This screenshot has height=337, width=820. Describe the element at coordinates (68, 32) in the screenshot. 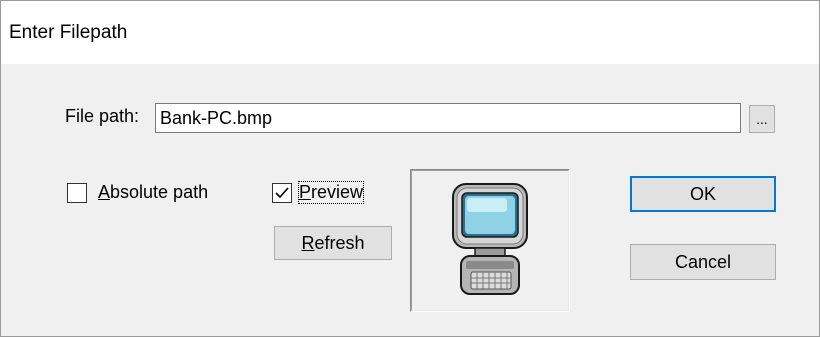

I see `dialog-title: Enter Filepath` at that location.